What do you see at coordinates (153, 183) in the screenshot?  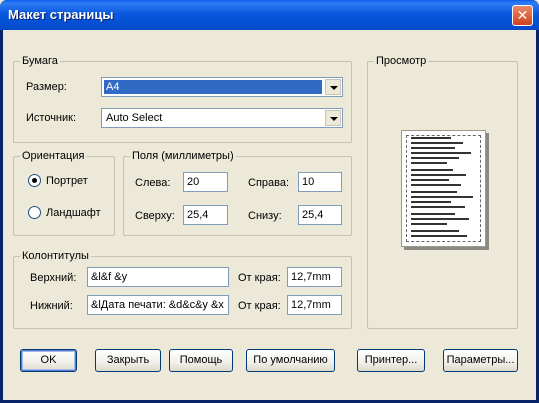 I see `left-margin-label: Слева:` at bounding box center [153, 183].